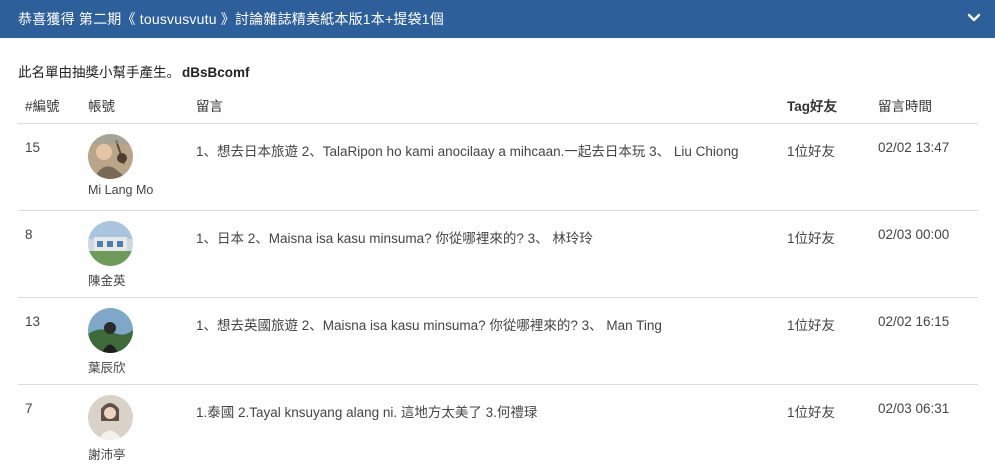 This screenshot has height=472, width=995. I want to click on column-header-num: #編號, so click(42, 106).